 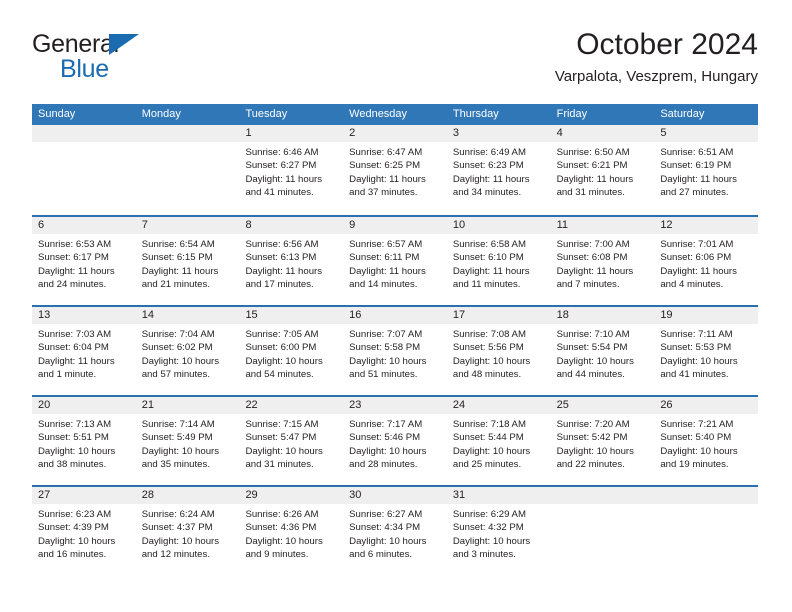 I want to click on day-daylight-line: and 9 minutes., so click(x=277, y=555).